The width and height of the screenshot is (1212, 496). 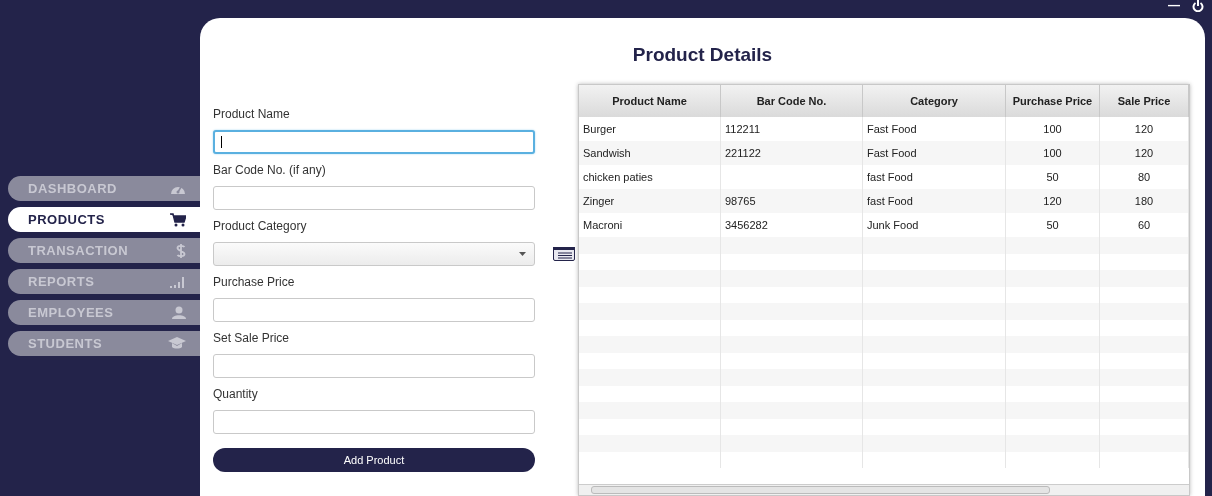 What do you see at coordinates (650, 201) in the screenshot?
I see `table-cell: Zinger` at bounding box center [650, 201].